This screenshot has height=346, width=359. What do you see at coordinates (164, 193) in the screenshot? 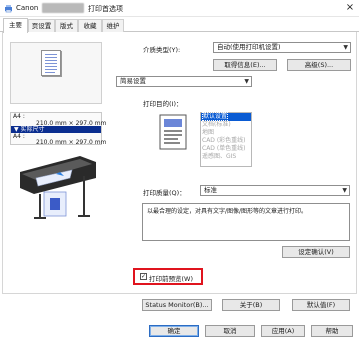
I see `print-quality-label: 打印质量(Q)：` at bounding box center [164, 193].